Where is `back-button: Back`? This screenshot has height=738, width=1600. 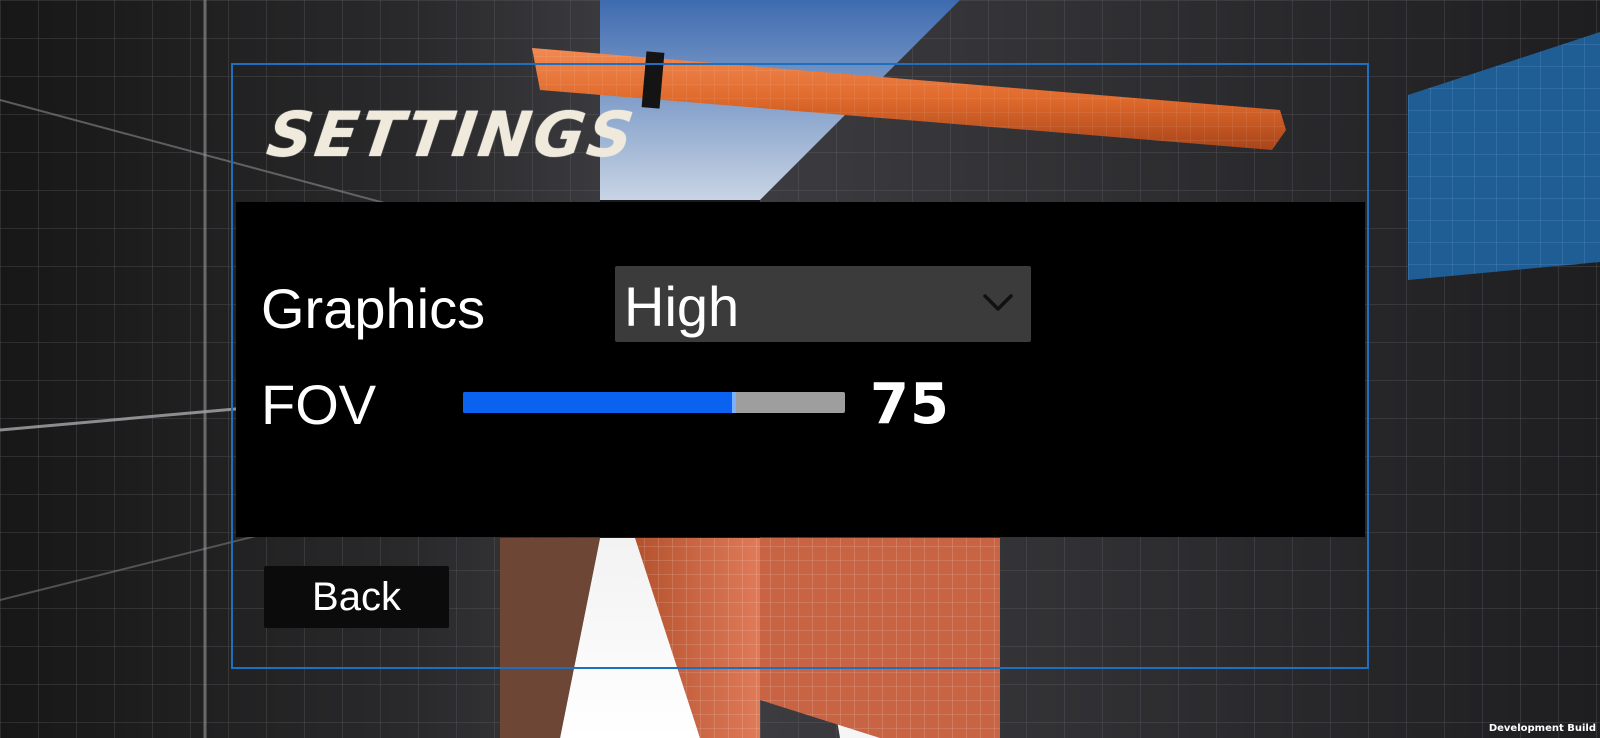
back-button: Back is located at coordinates (356, 597).